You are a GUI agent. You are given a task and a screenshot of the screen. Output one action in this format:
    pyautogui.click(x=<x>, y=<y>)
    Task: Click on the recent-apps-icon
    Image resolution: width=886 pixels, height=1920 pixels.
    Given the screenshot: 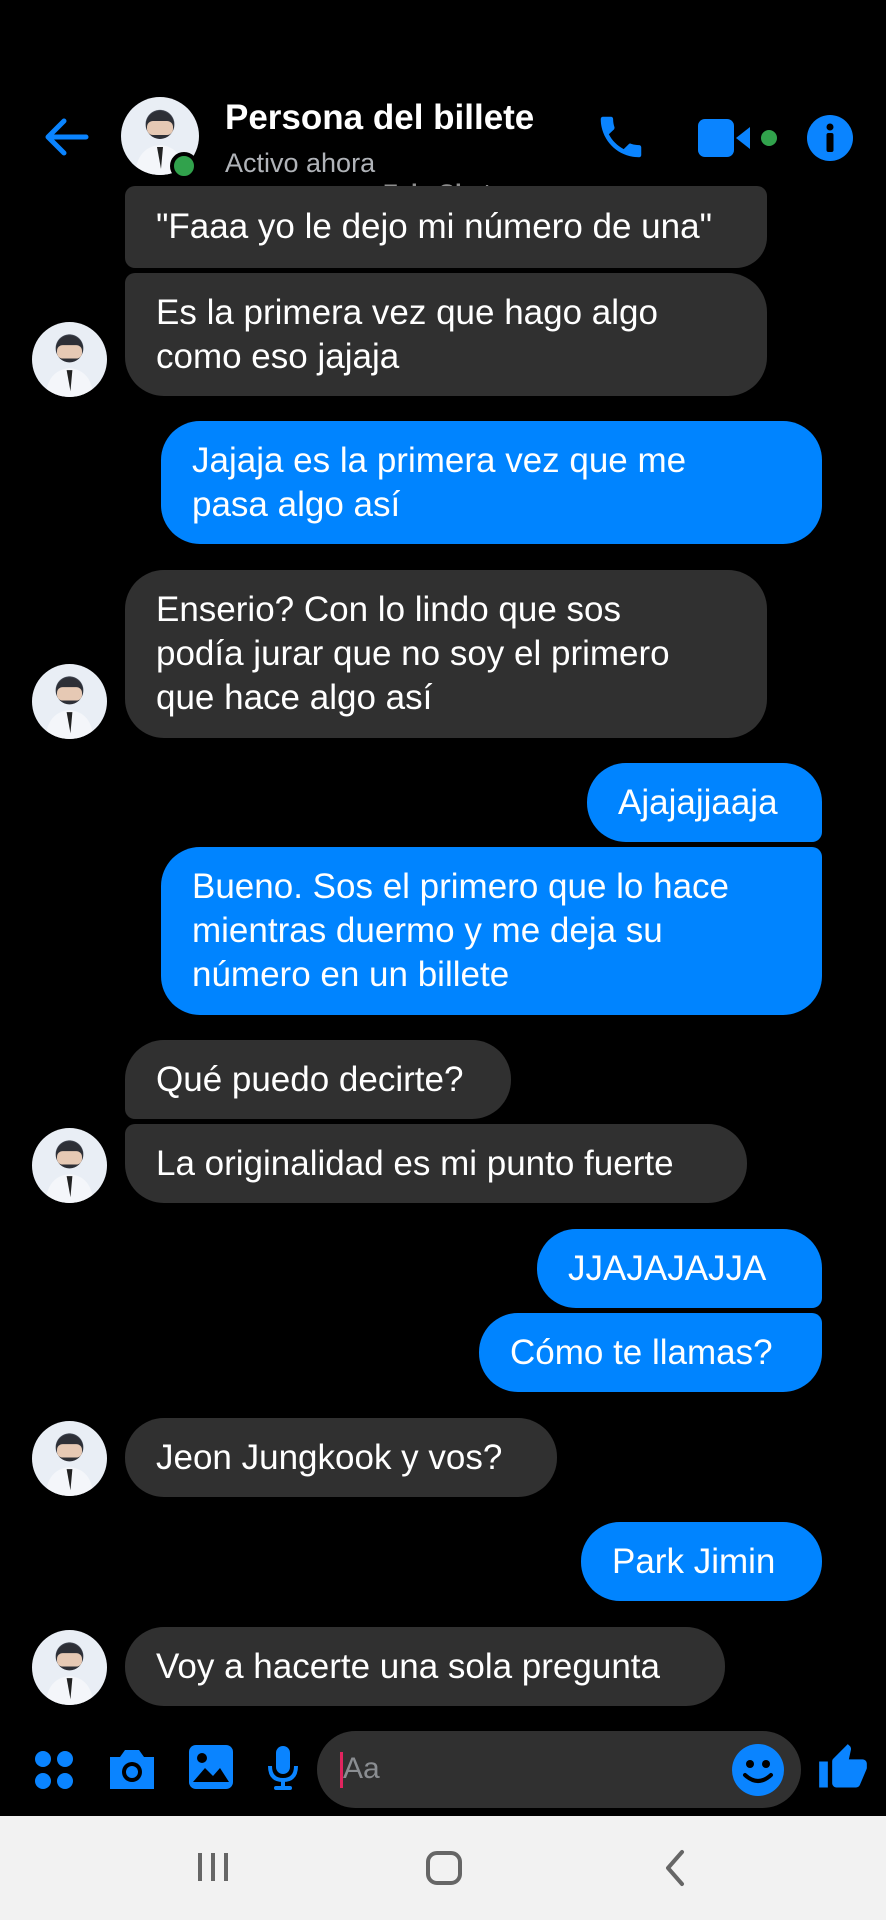 What is the action you would take?
    pyautogui.click(x=213, y=1867)
    